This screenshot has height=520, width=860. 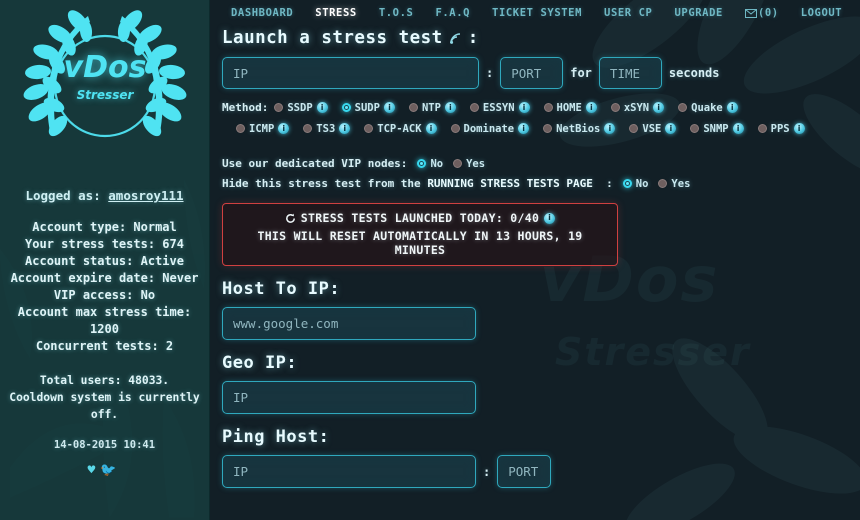 What do you see at coordinates (674, 184) in the screenshot?
I see `hide-option-yes: Yes` at bounding box center [674, 184].